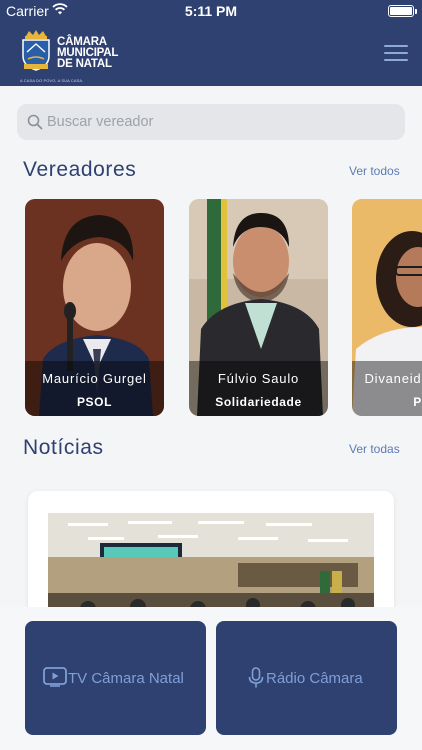 This screenshot has height=750, width=422. Describe the element at coordinates (52, 80) in the screenshot. I see `logo-motto: A CASA DO POVO, A SUA CASA.` at that location.